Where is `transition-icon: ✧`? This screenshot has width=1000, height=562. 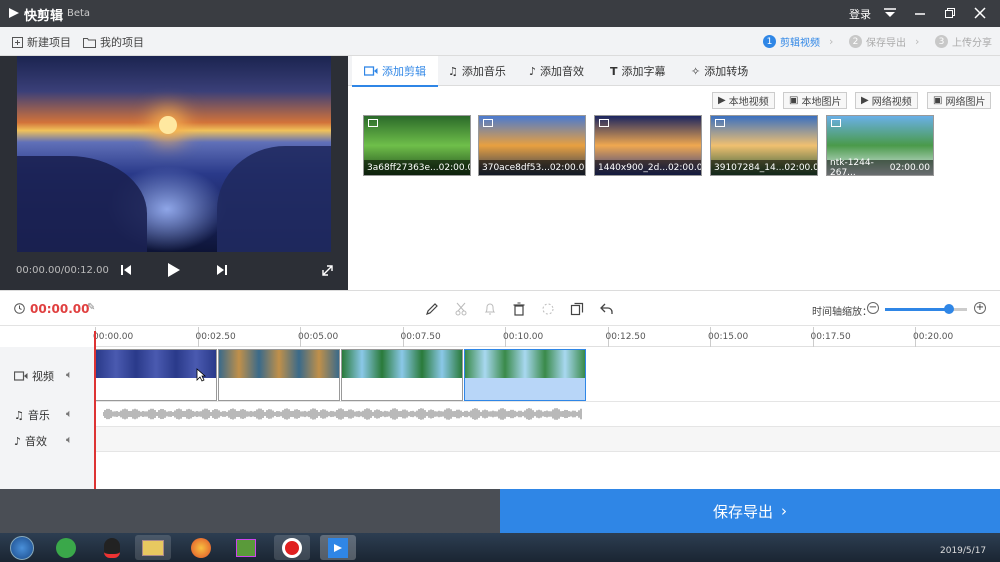
transition-icon: ✧ is located at coordinates (696, 71).